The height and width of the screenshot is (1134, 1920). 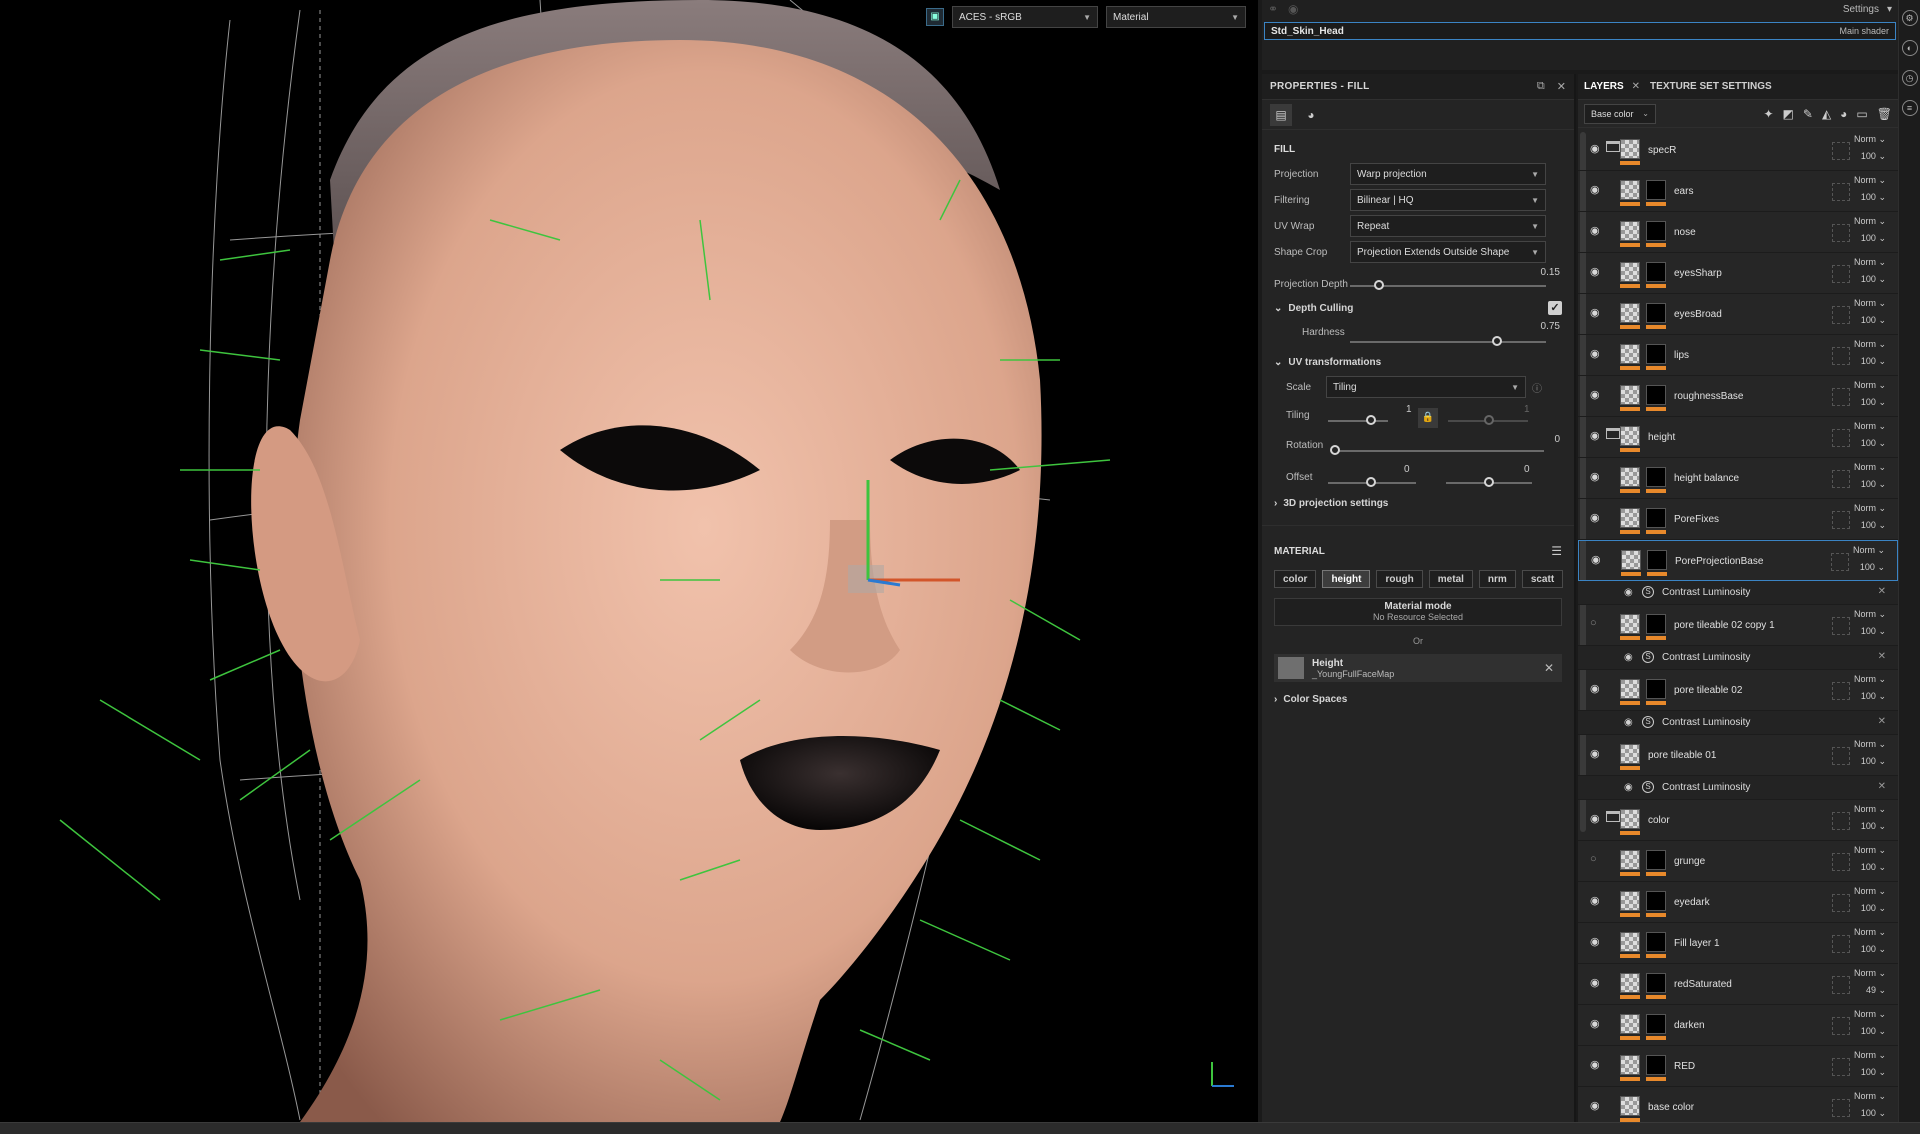 What do you see at coordinates (1738, 191) in the screenshot?
I see `layer-row: ◉ ears Norm ⌄ 100 ⌄` at bounding box center [1738, 191].